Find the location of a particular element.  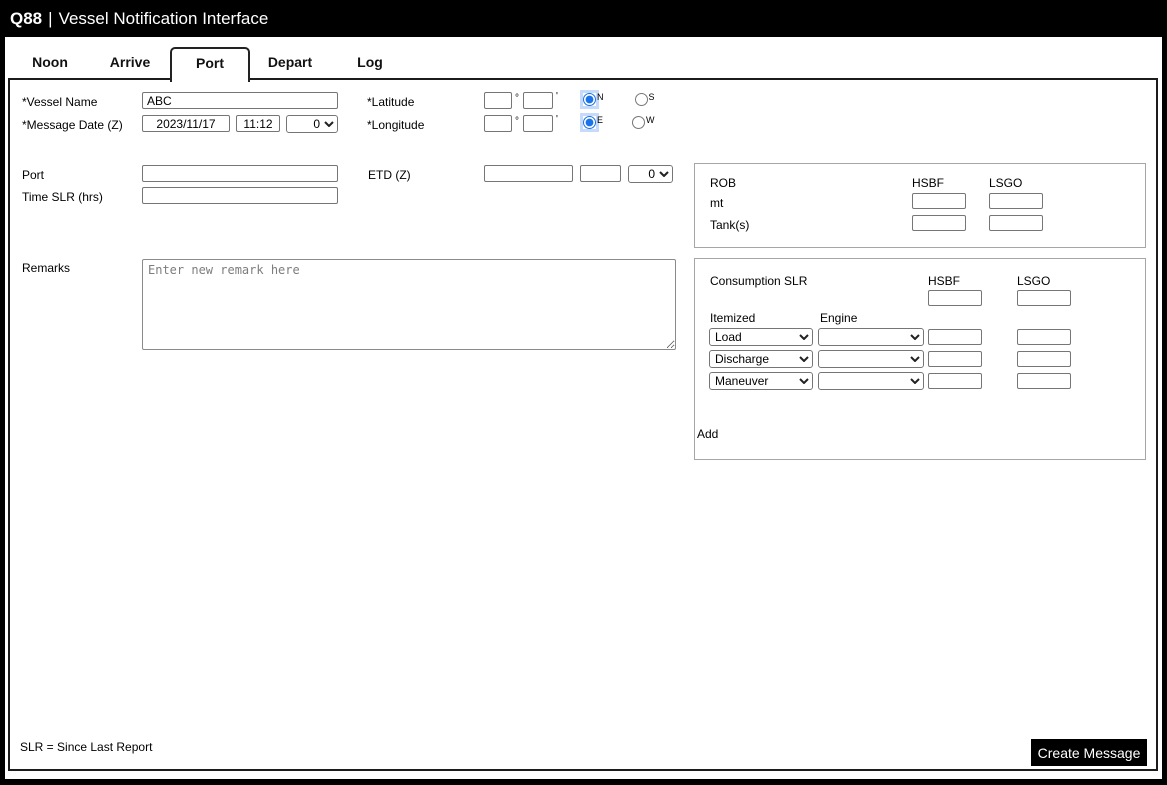

remarks-textarea is located at coordinates (409, 304).